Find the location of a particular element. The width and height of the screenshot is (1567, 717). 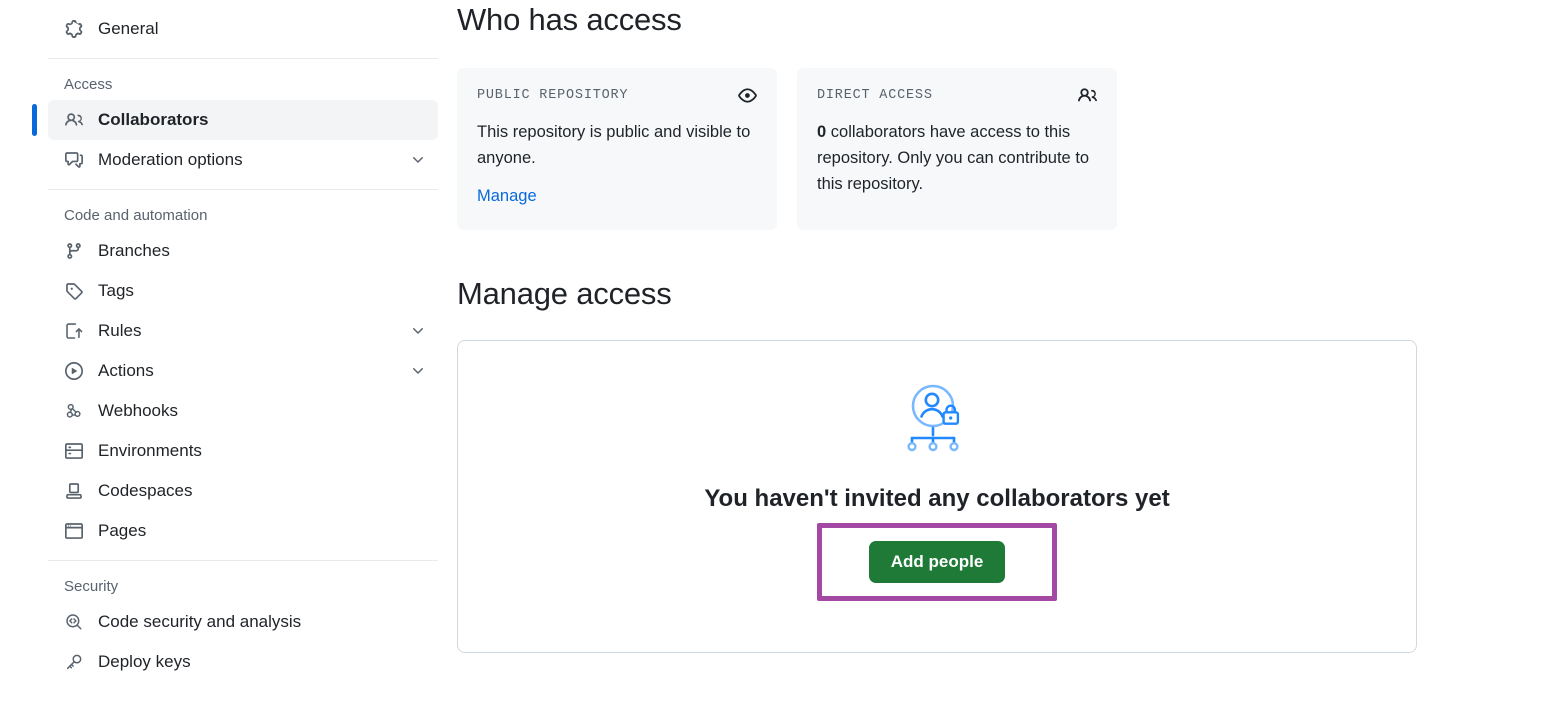

sidebar-item-label: Moderation options is located at coordinates (170, 159).